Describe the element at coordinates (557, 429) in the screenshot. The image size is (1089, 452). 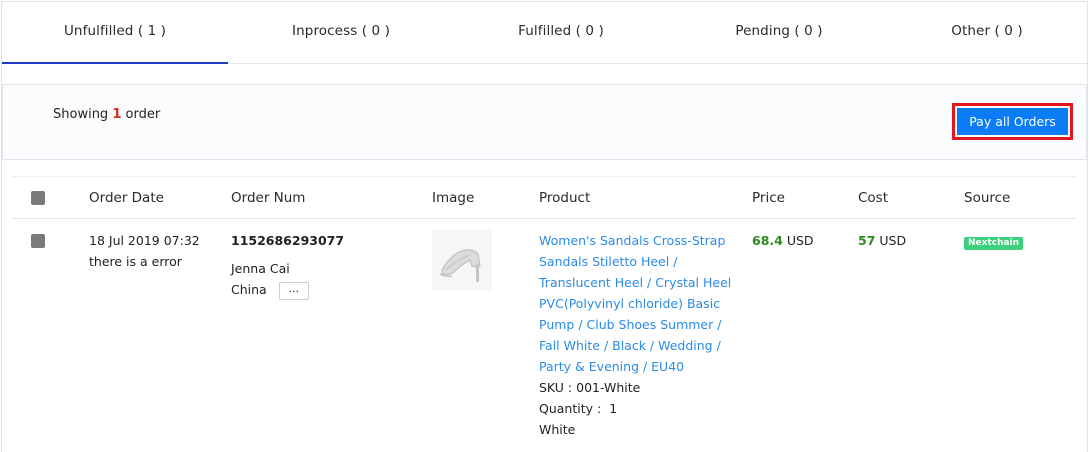
I see `product-variant: White` at that location.